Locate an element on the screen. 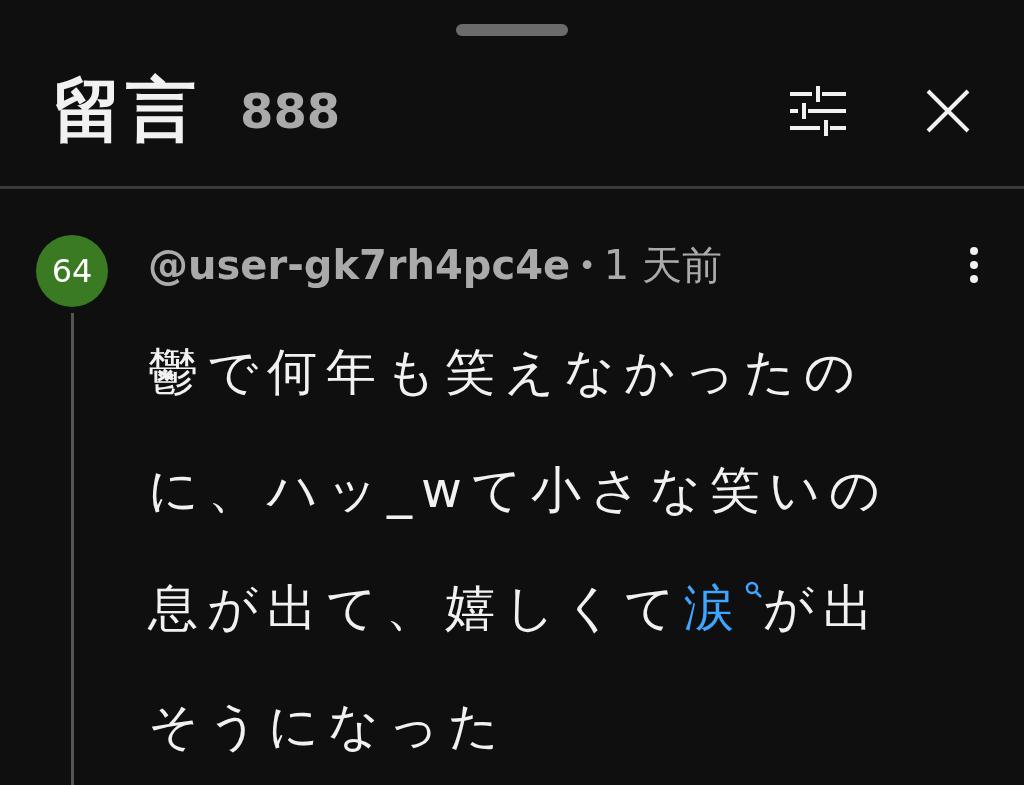  comment-author: @user-gk7rh4pc4e is located at coordinates (359, 265).